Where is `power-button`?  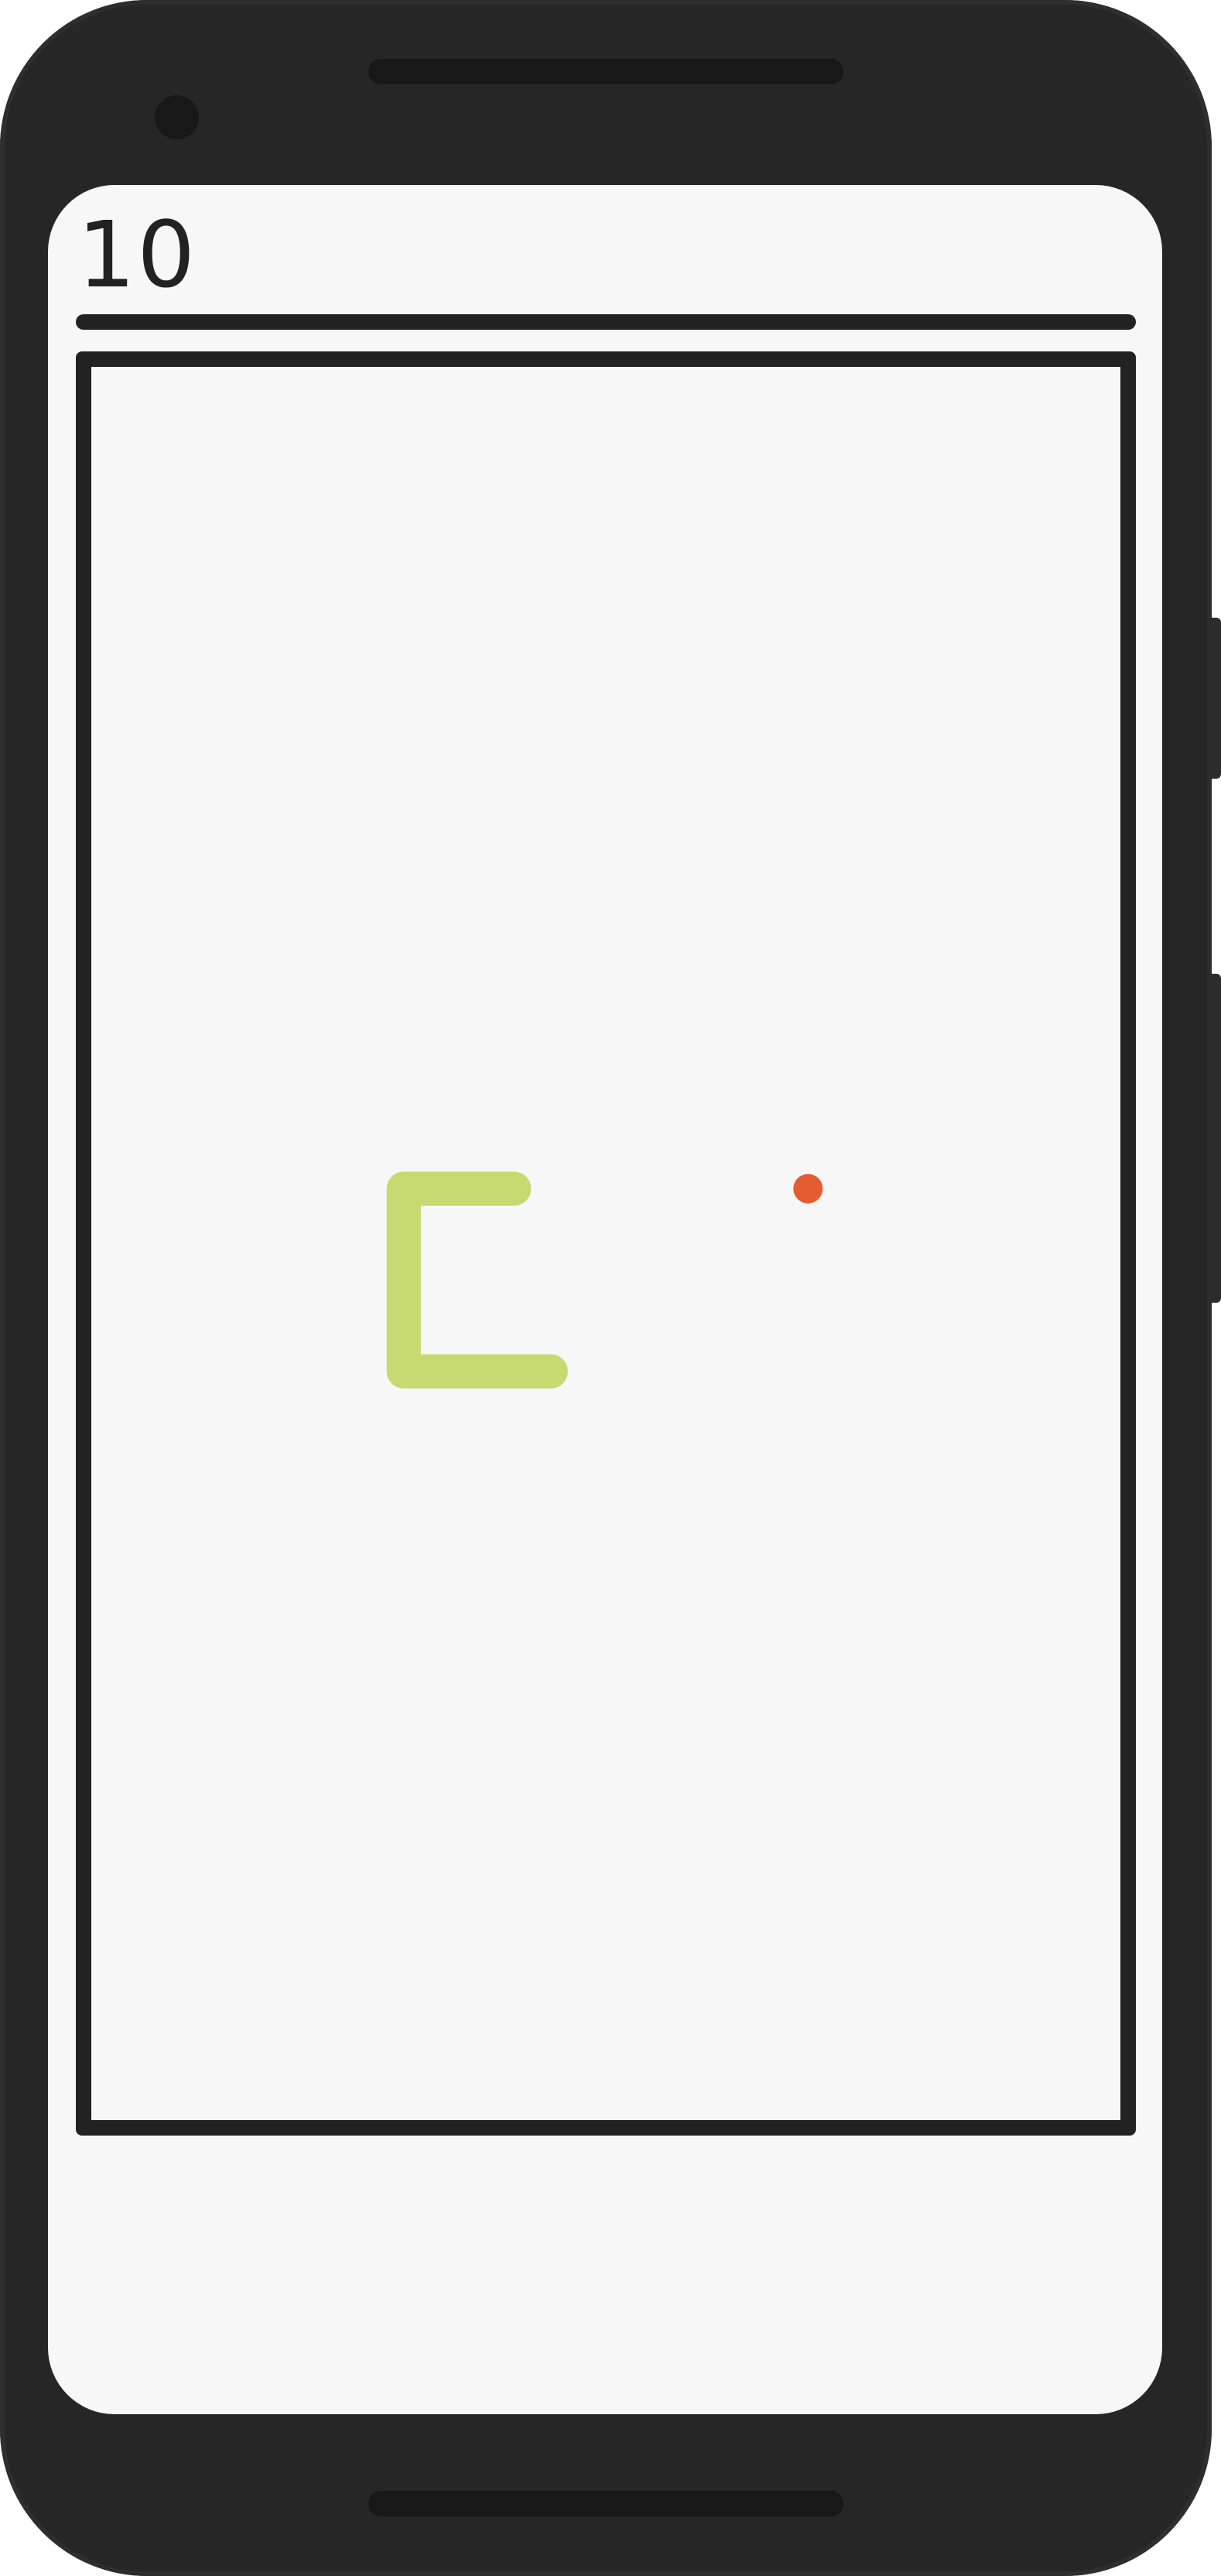 power-button is located at coordinates (1215, 698).